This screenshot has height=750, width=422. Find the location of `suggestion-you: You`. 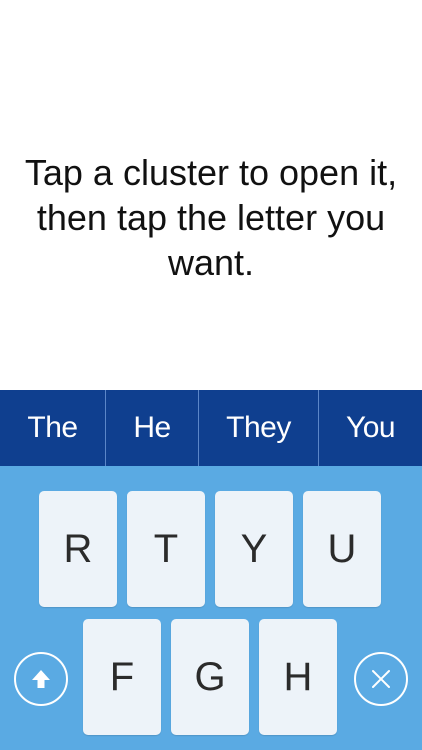

suggestion-you: You is located at coordinates (370, 428).